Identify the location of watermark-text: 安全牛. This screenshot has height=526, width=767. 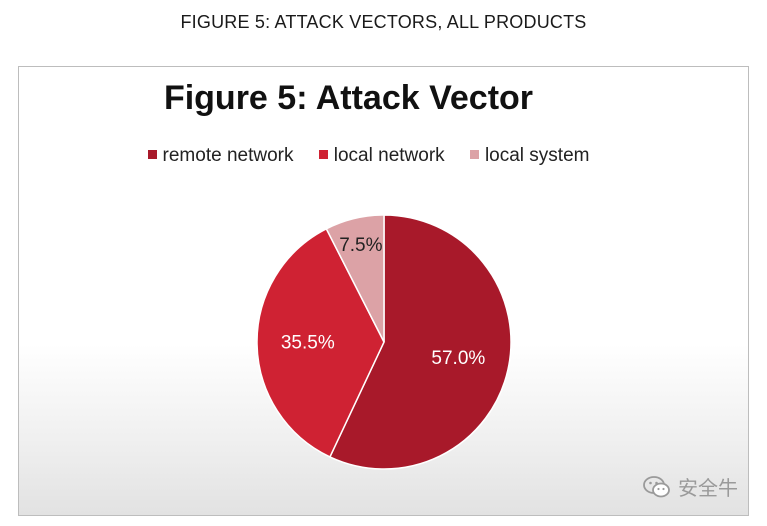
(708, 489).